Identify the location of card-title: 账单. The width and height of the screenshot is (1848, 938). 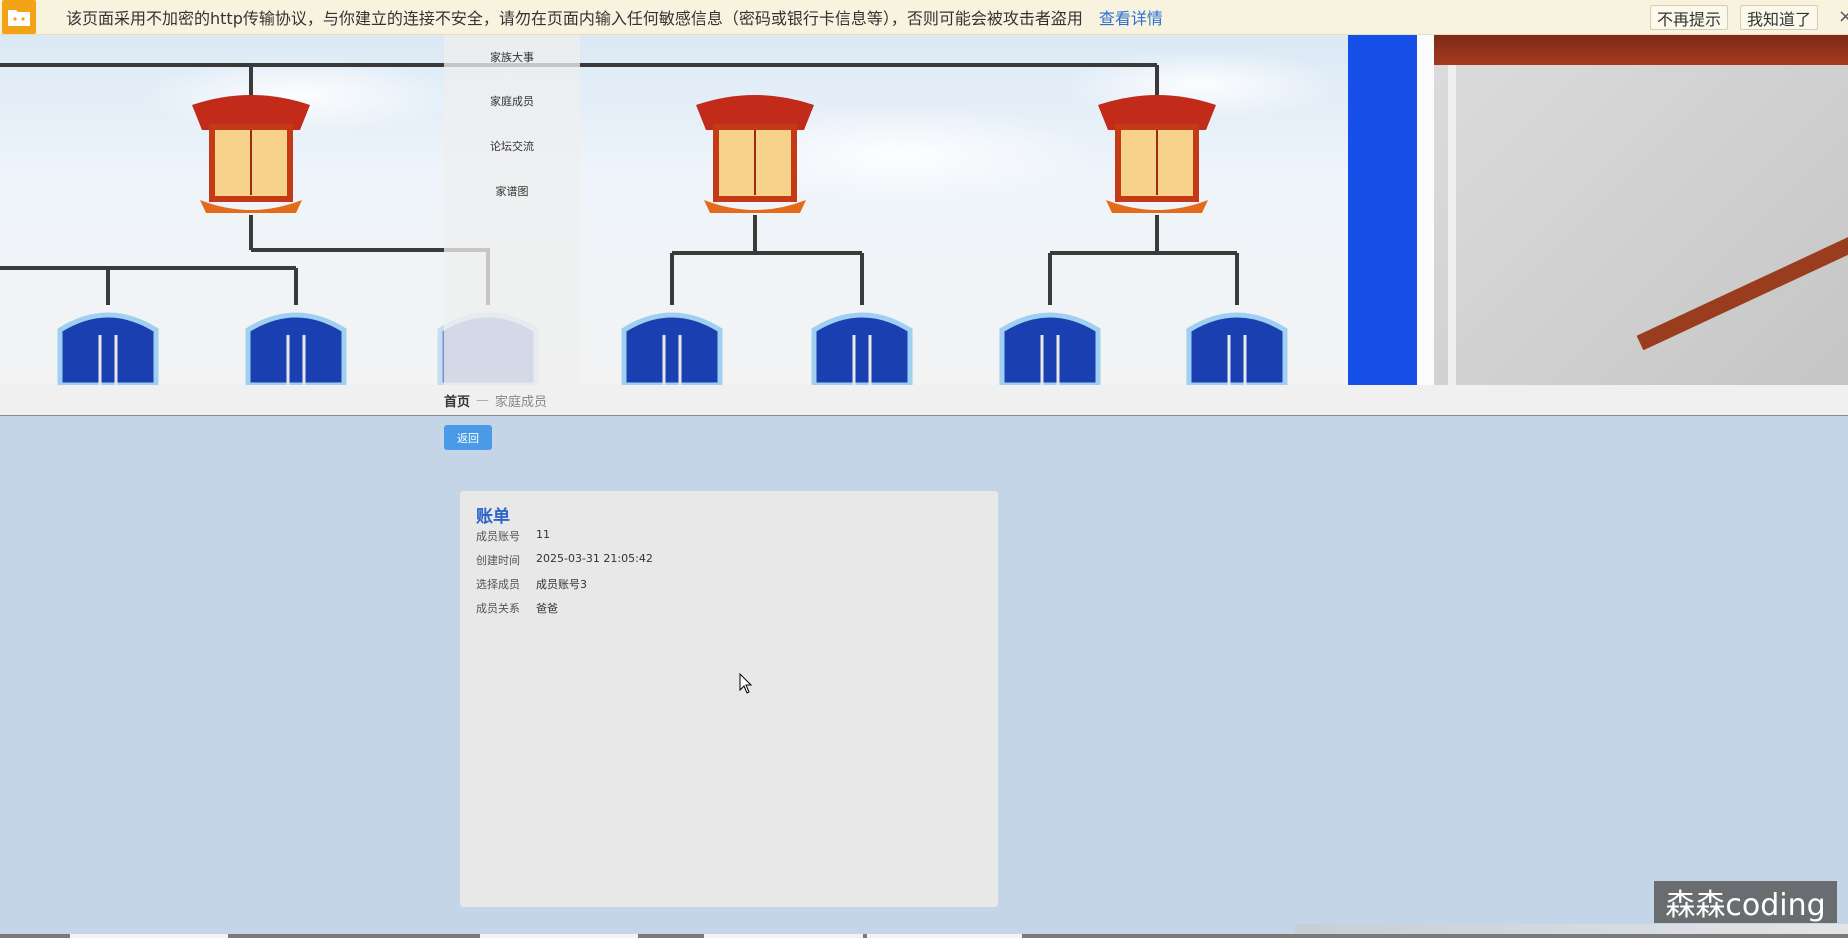
(493, 517).